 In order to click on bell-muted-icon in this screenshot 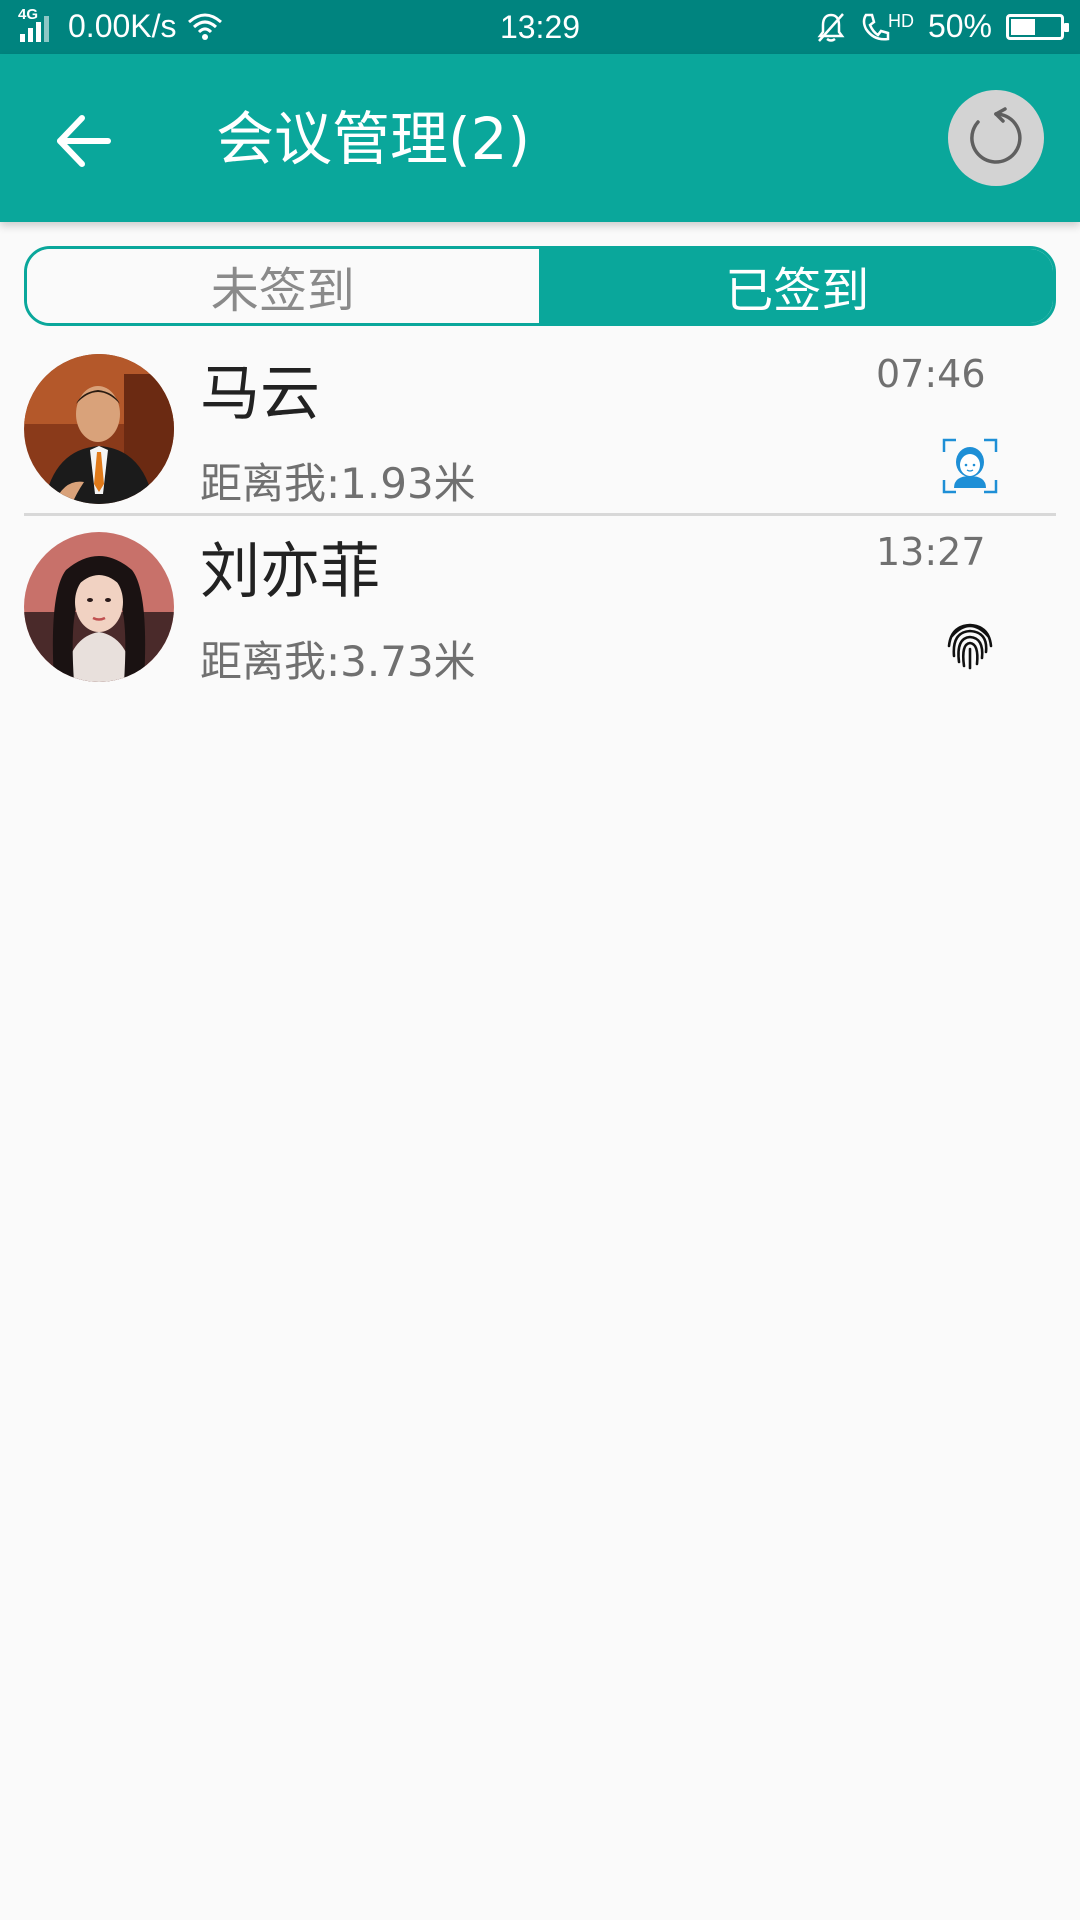, I will do `click(831, 27)`.